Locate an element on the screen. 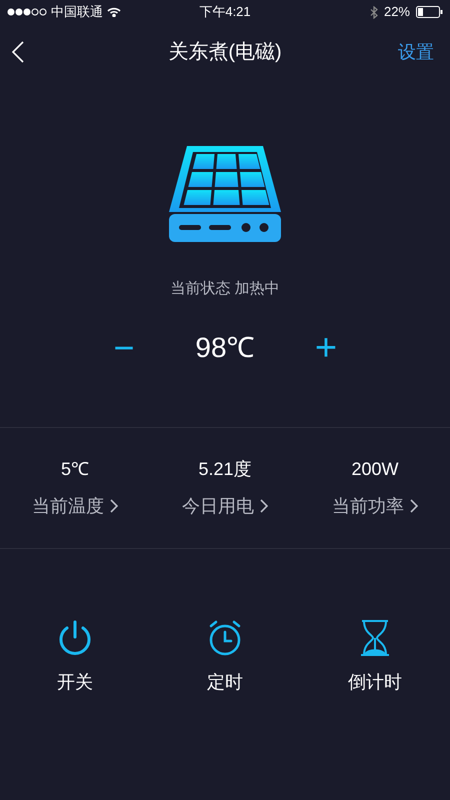  signal-icon is located at coordinates (27, 12).